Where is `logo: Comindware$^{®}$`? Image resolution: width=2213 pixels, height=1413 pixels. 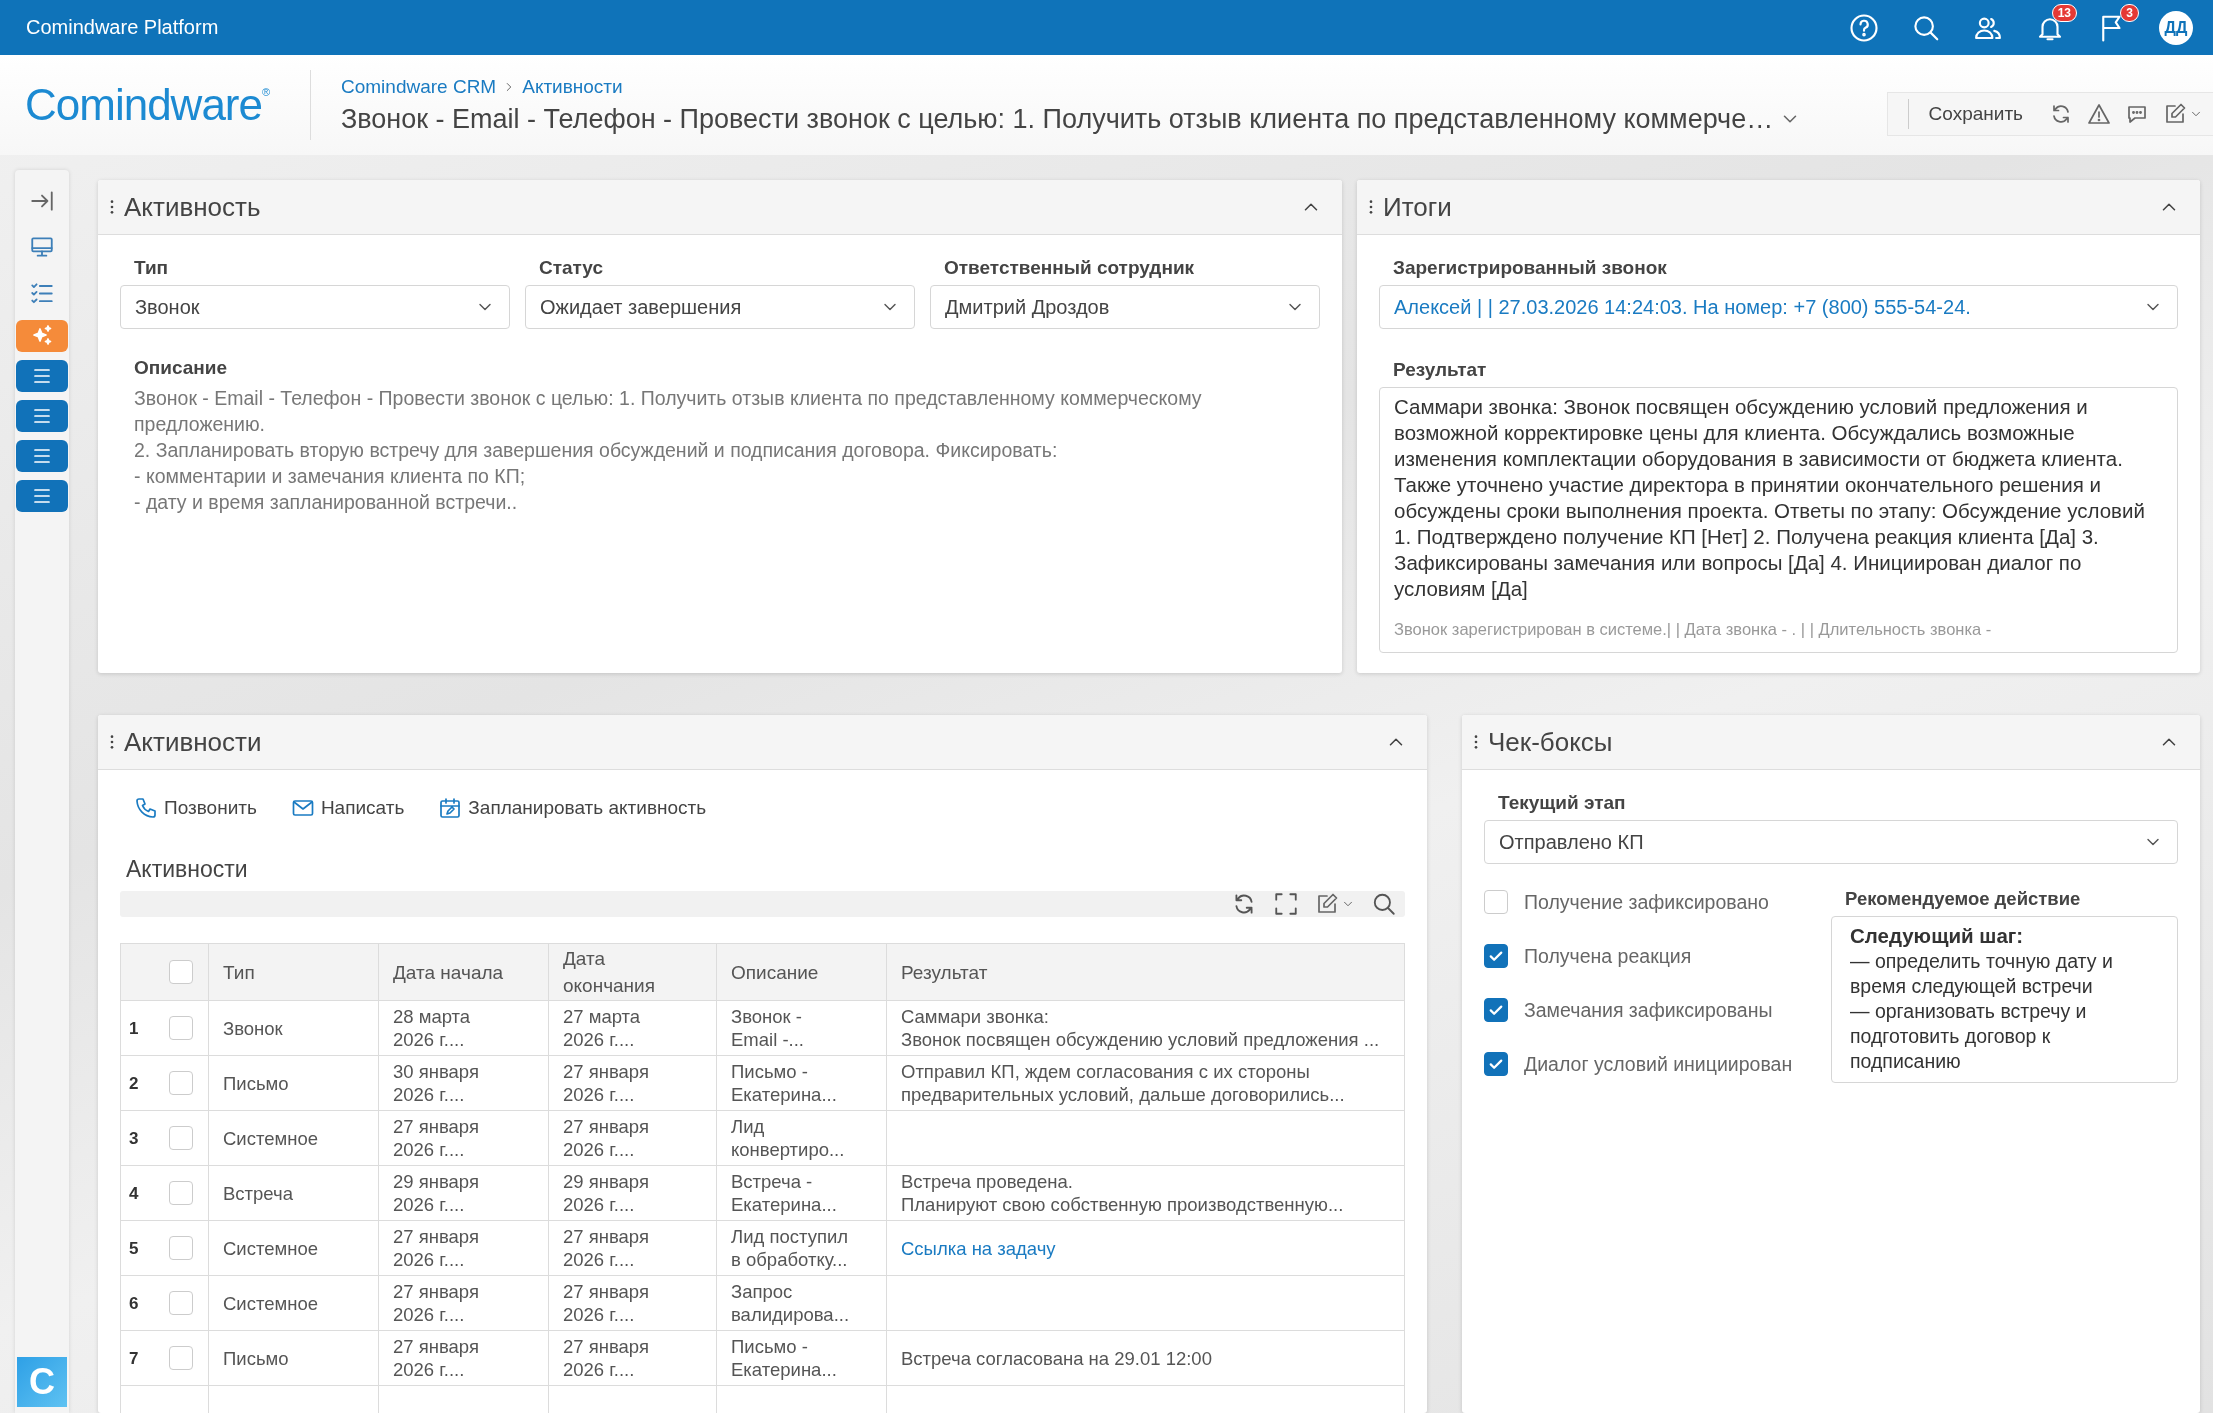
logo: Comindware$^{®}$ is located at coordinates (147, 105).